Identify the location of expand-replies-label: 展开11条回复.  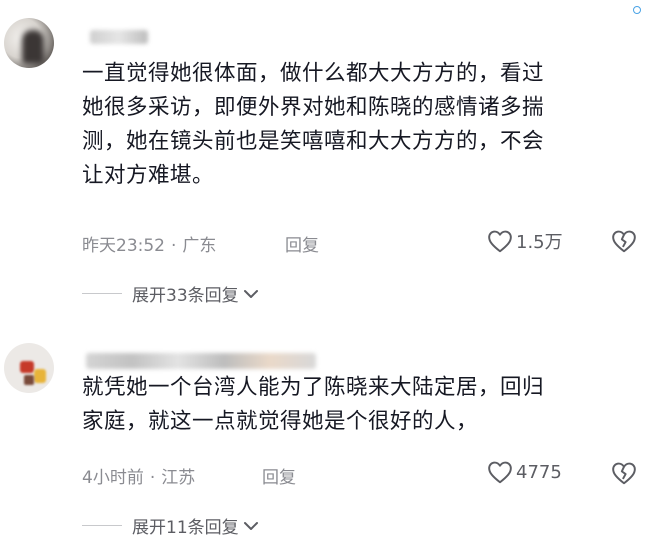
(185, 528).